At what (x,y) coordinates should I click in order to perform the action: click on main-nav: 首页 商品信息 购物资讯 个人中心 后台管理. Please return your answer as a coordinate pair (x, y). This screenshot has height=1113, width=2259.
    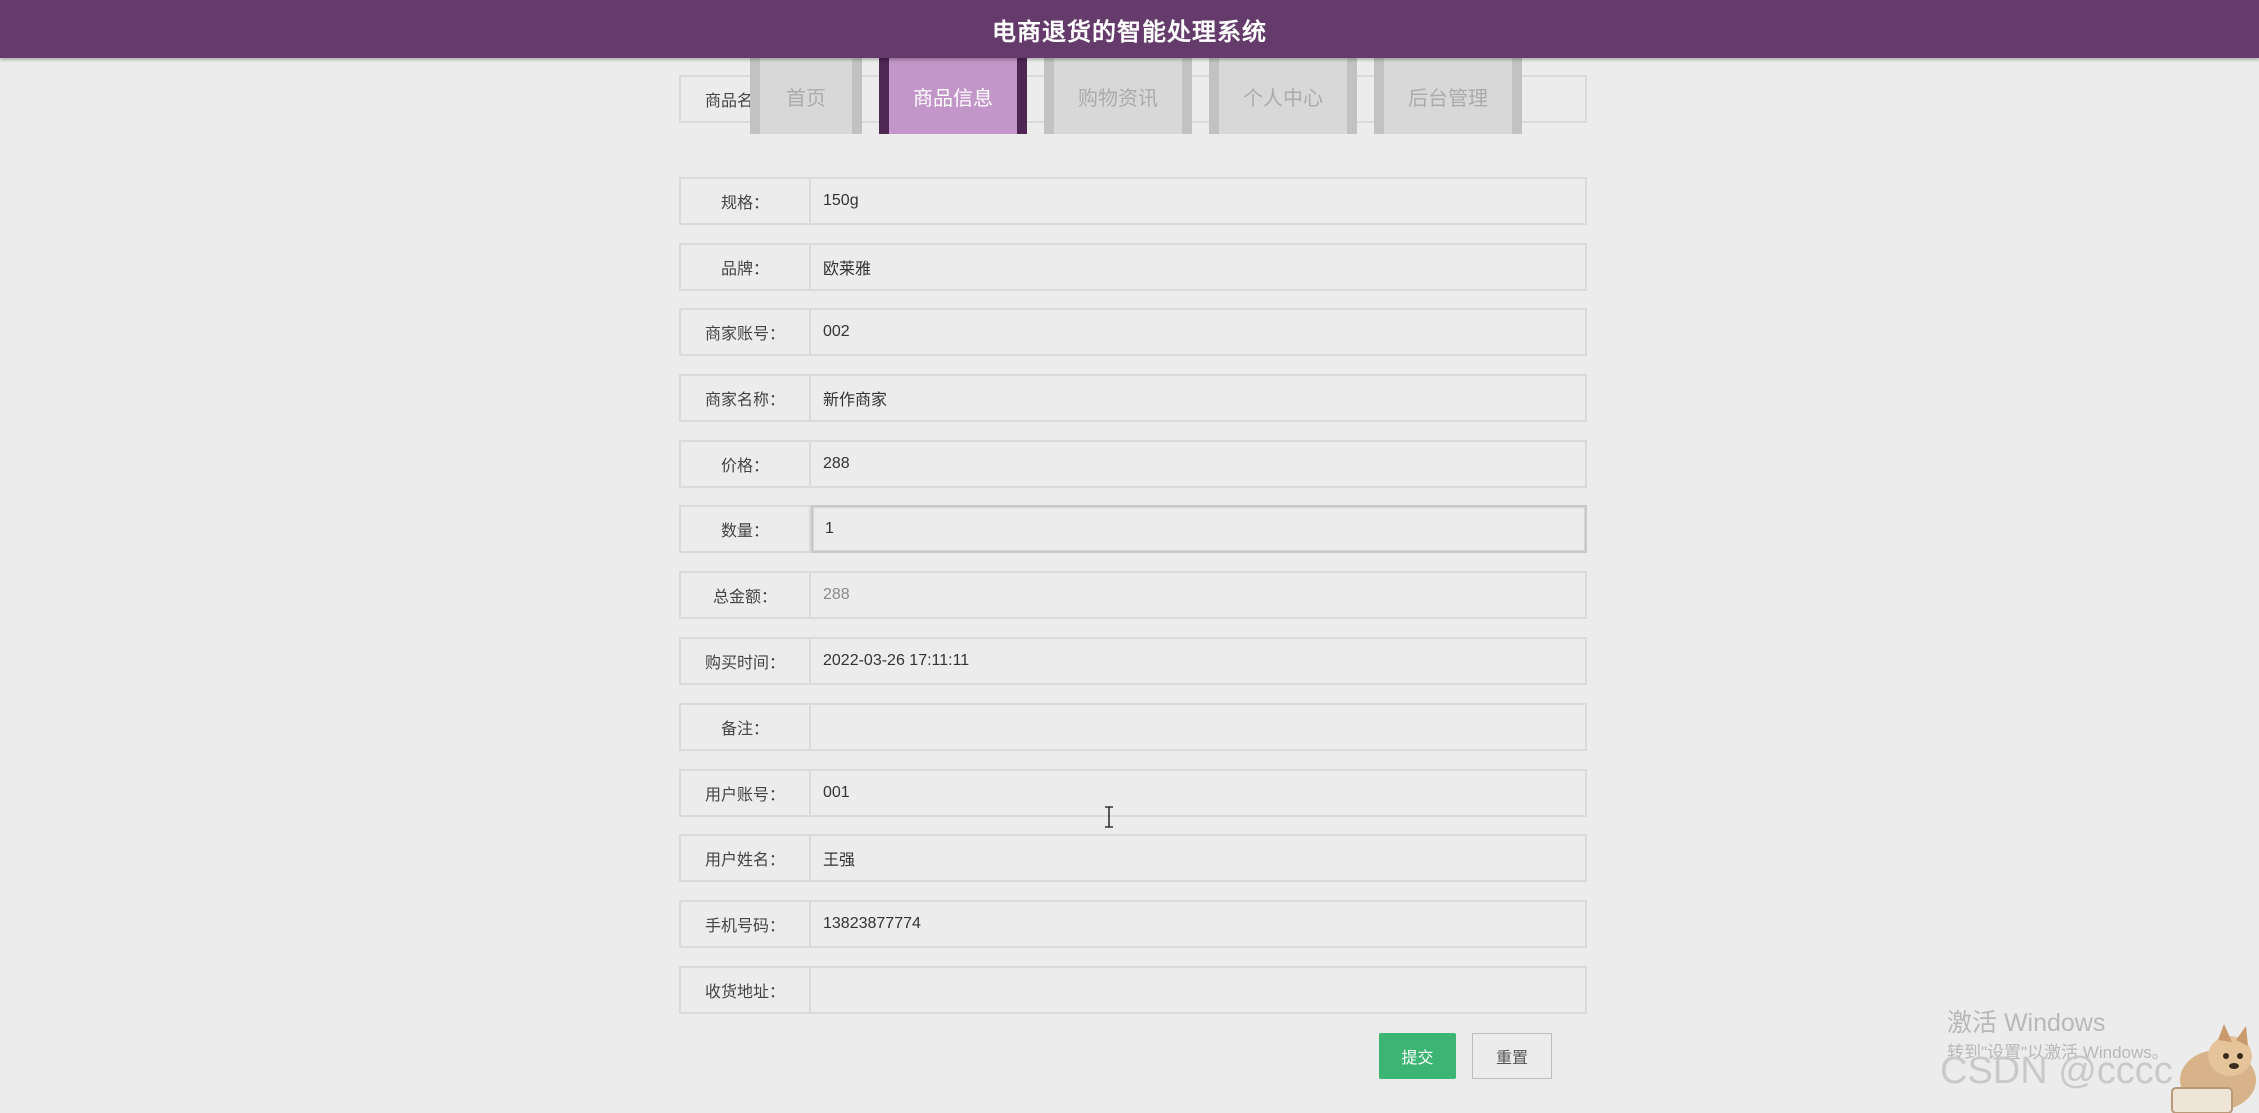
    Looking at the image, I should click on (1136, 96).